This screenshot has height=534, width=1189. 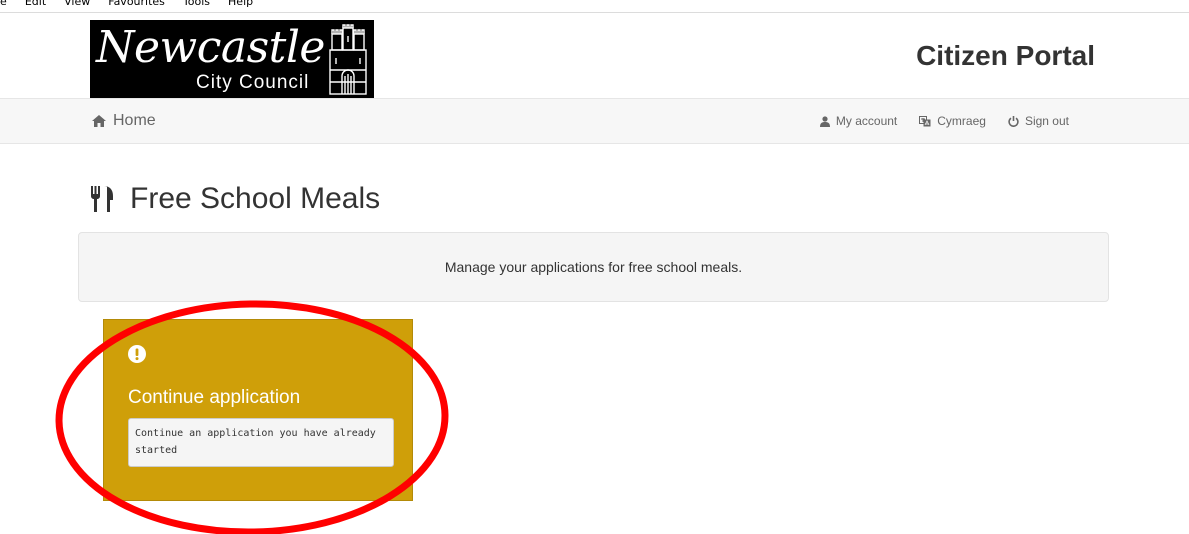 What do you see at coordinates (77, 4) in the screenshot?
I see `browser-menu-item: View` at bounding box center [77, 4].